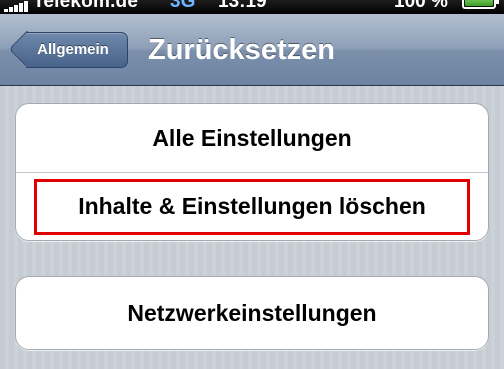 The image size is (504, 369). I want to click on page-title: Zurücksetzen, so click(241, 50).